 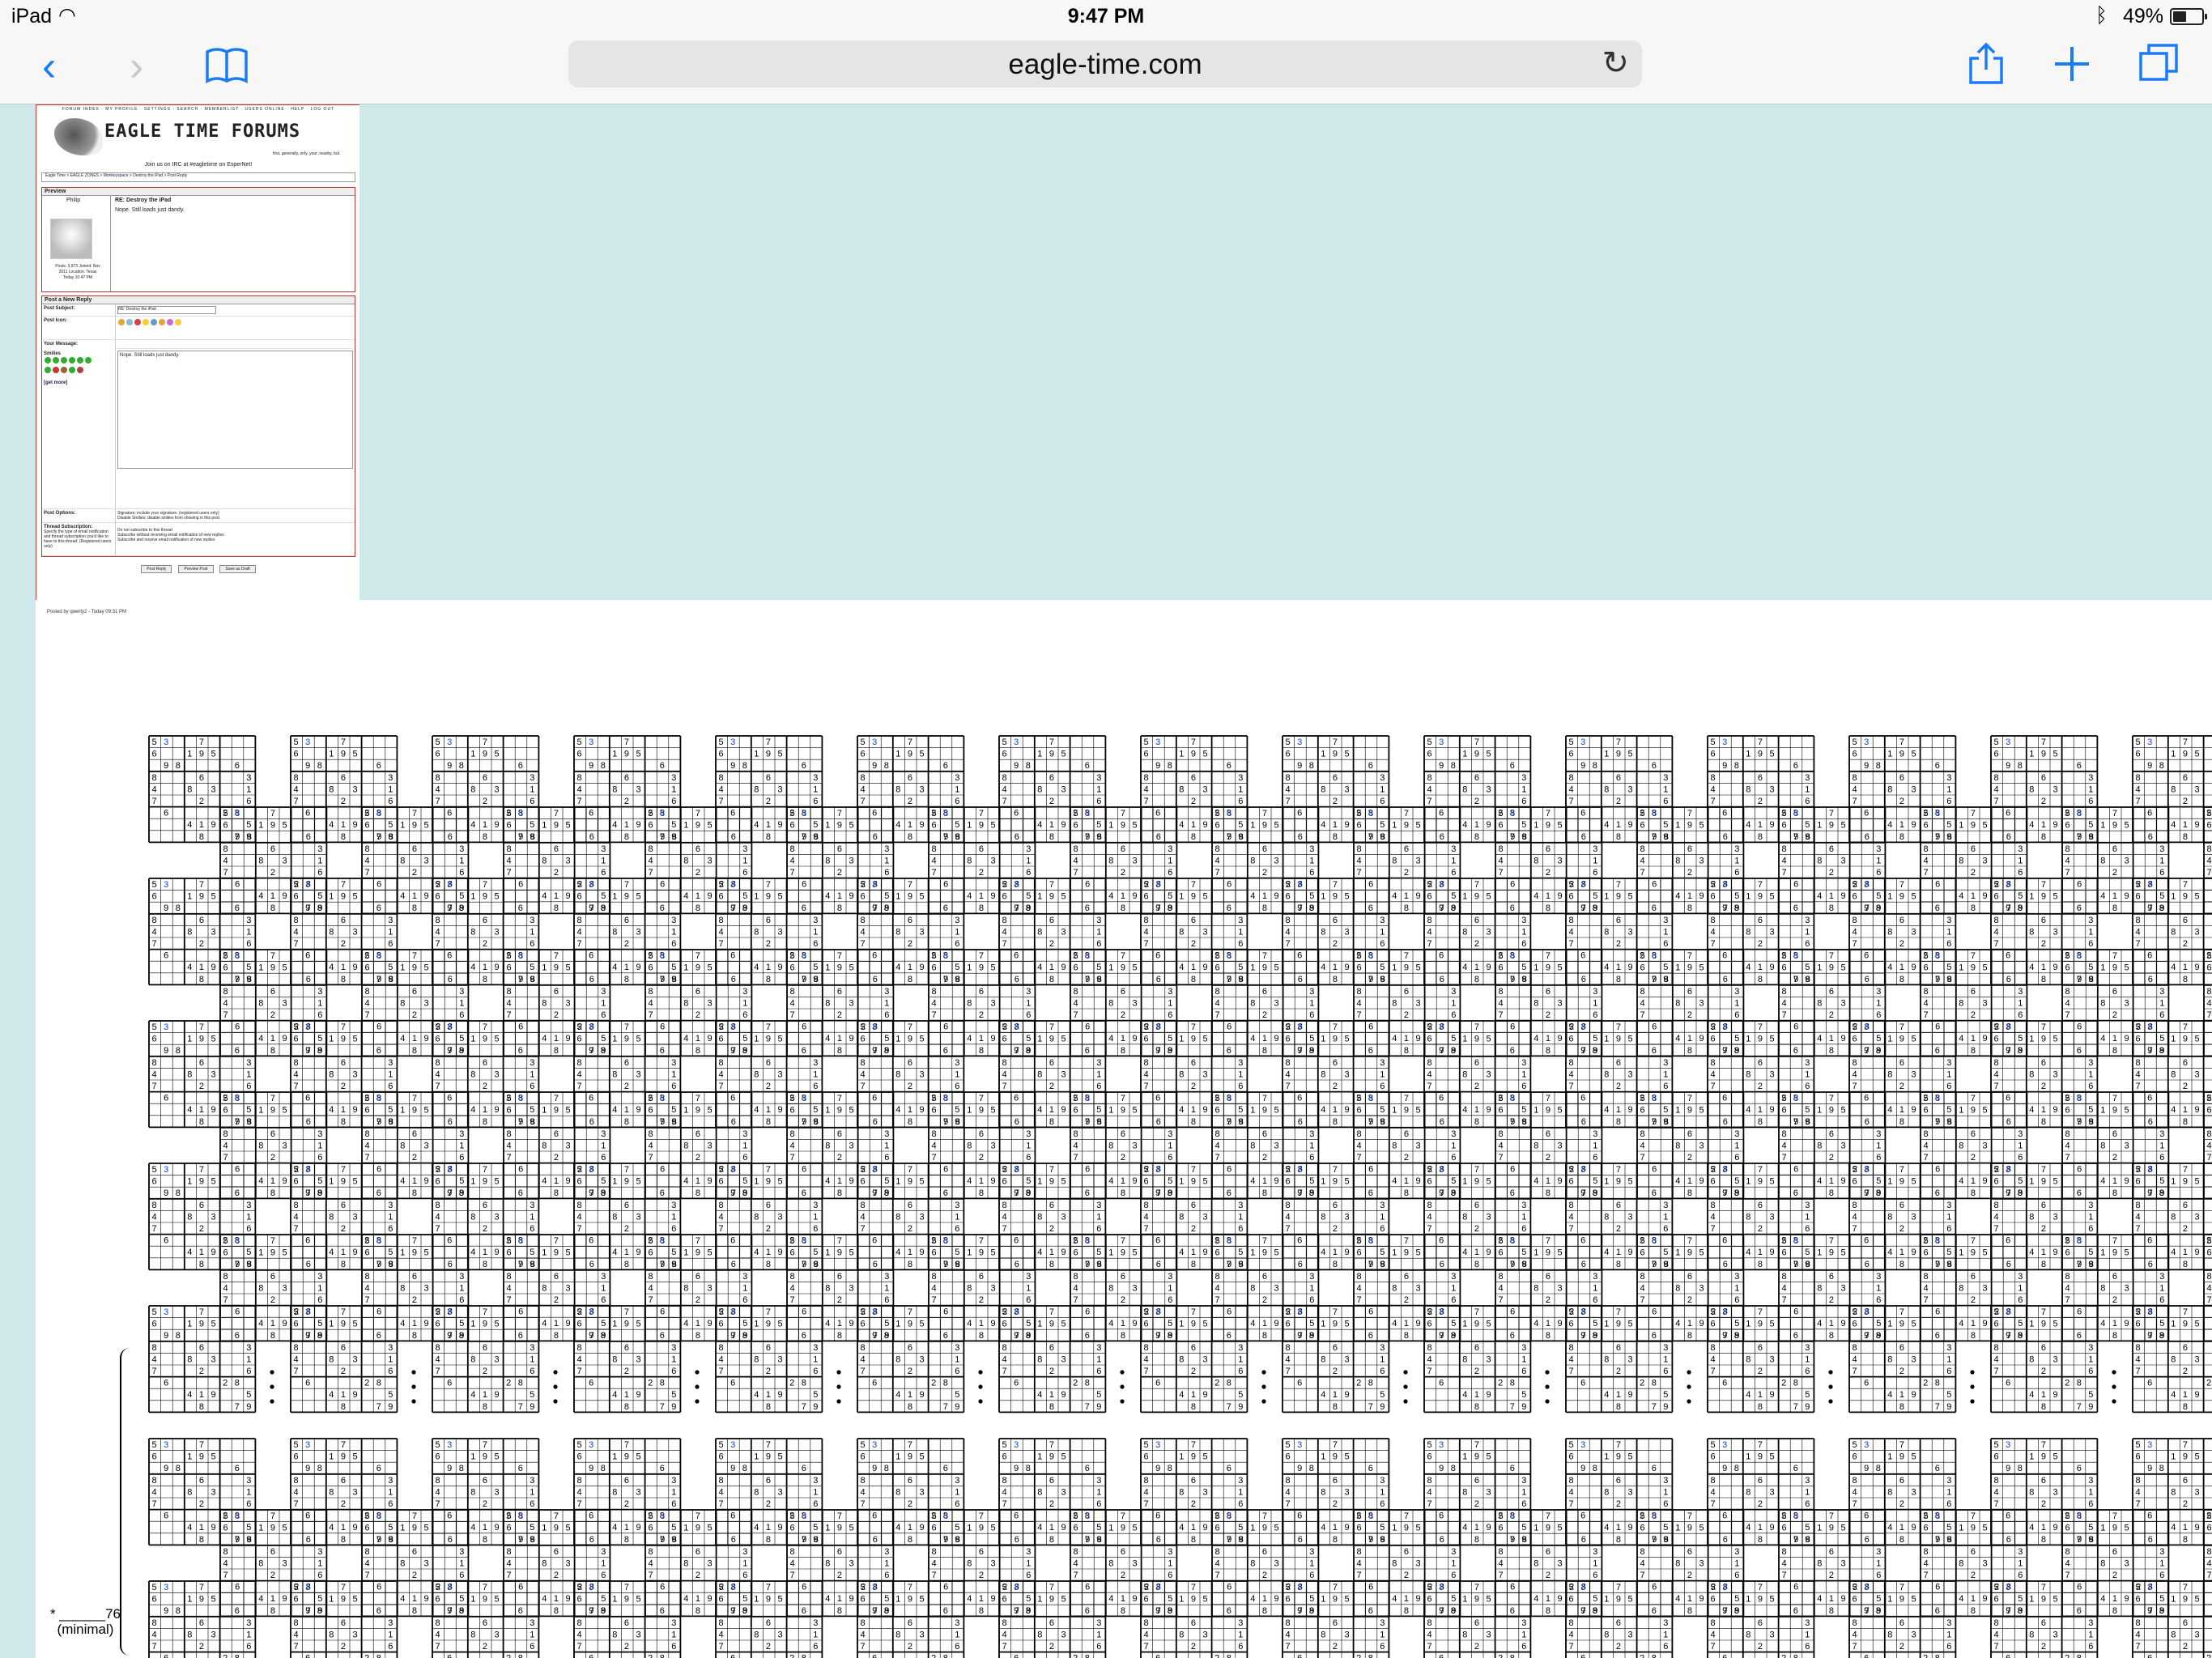 I want to click on save-draft-button: Save as Draft, so click(x=238, y=569).